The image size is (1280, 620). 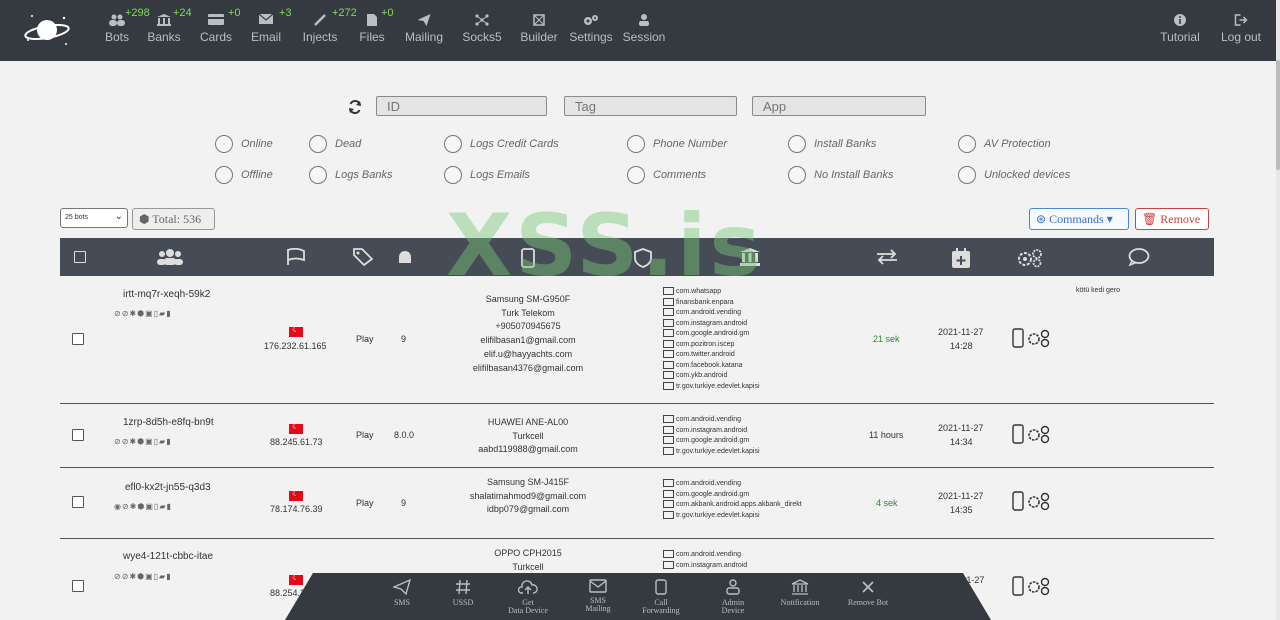 I want to click on app-name: com.twitter.android, so click(x=705, y=354).